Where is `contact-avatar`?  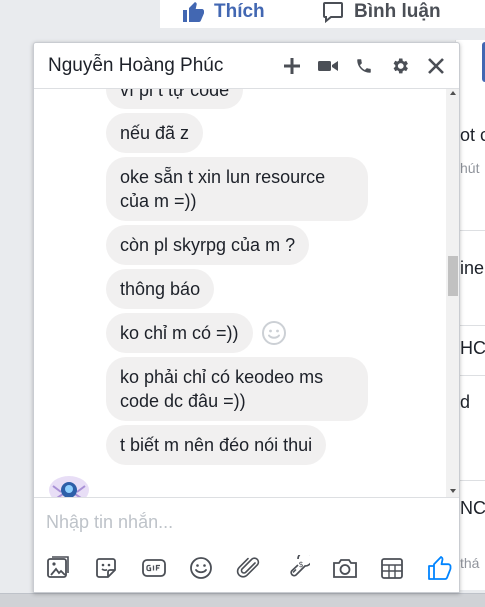
contact-avatar is located at coordinates (69, 482).